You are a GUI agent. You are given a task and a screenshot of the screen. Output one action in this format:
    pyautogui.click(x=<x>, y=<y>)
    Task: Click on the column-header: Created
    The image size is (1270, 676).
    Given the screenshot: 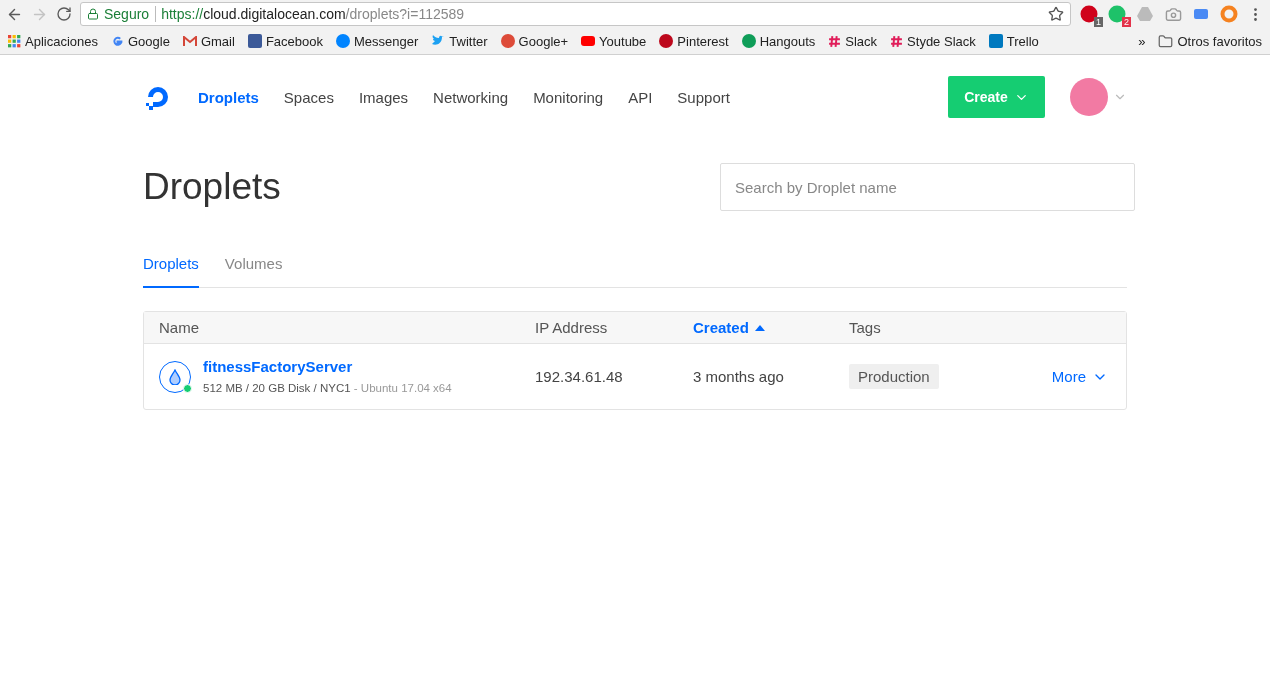 What is the action you would take?
    pyautogui.click(x=771, y=327)
    